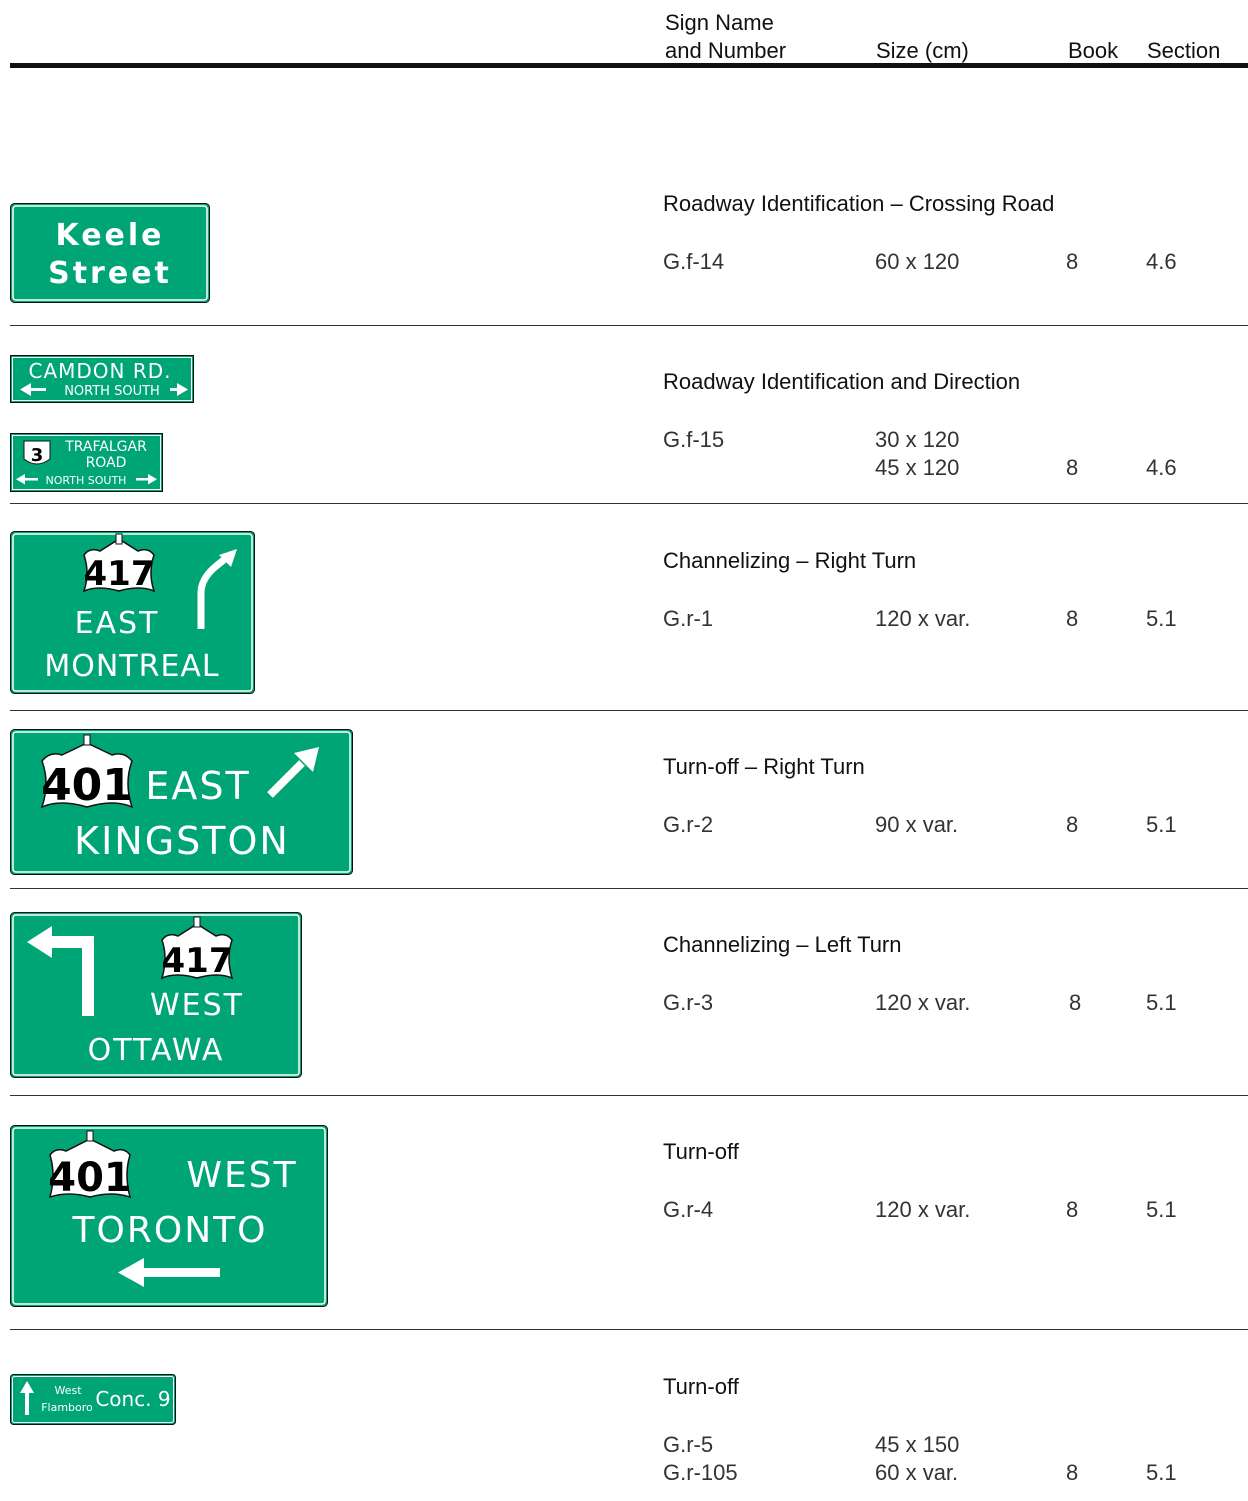 The height and width of the screenshot is (1501, 1248). What do you see at coordinates (917, 261) in the screenshot?
I see `sign-size: 60 x 120` at bounding box center [917, 261].